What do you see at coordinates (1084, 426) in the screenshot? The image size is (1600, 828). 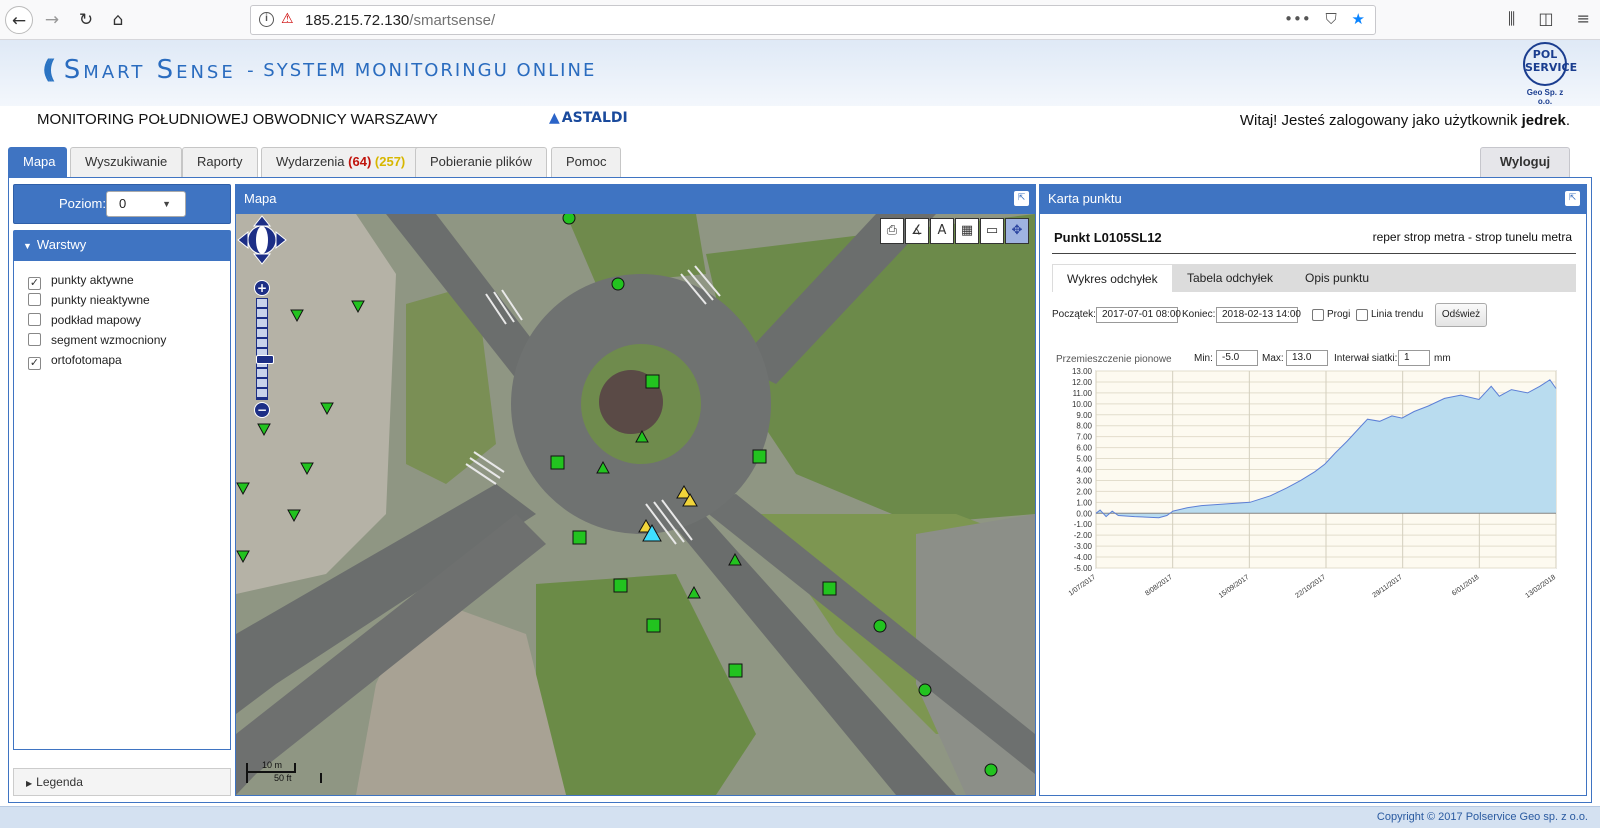 I see `y-tick-label: 8.00` at bounding box center [1084, 426].